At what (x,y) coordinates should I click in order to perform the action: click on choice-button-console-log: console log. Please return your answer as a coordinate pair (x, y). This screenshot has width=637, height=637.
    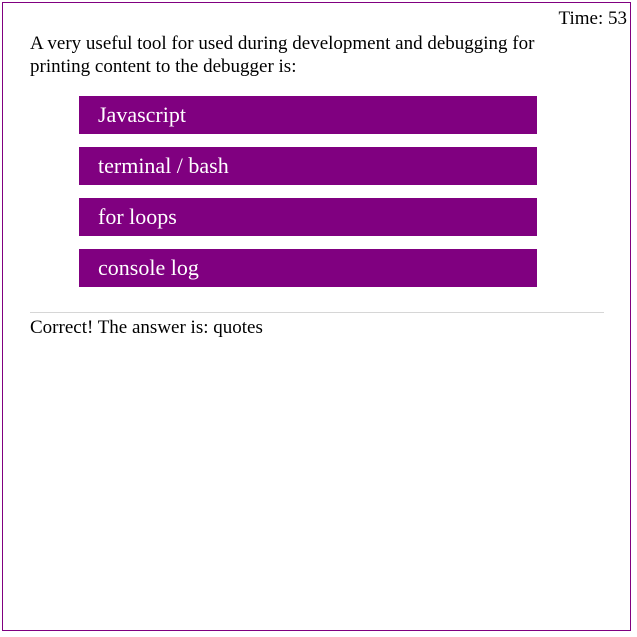
    Looking at the image, I should click on (308, 268).